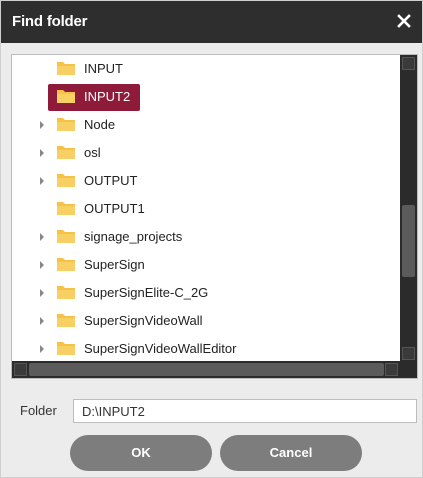  Describe the element at coordinates (391, 369) in the screenshot. I see `scroll-right-arrow` at that location.